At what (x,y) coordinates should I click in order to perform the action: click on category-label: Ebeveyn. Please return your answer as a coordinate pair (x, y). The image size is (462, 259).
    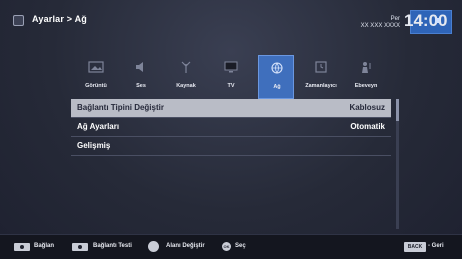
    Looking at the image, I should click on (366, 86).